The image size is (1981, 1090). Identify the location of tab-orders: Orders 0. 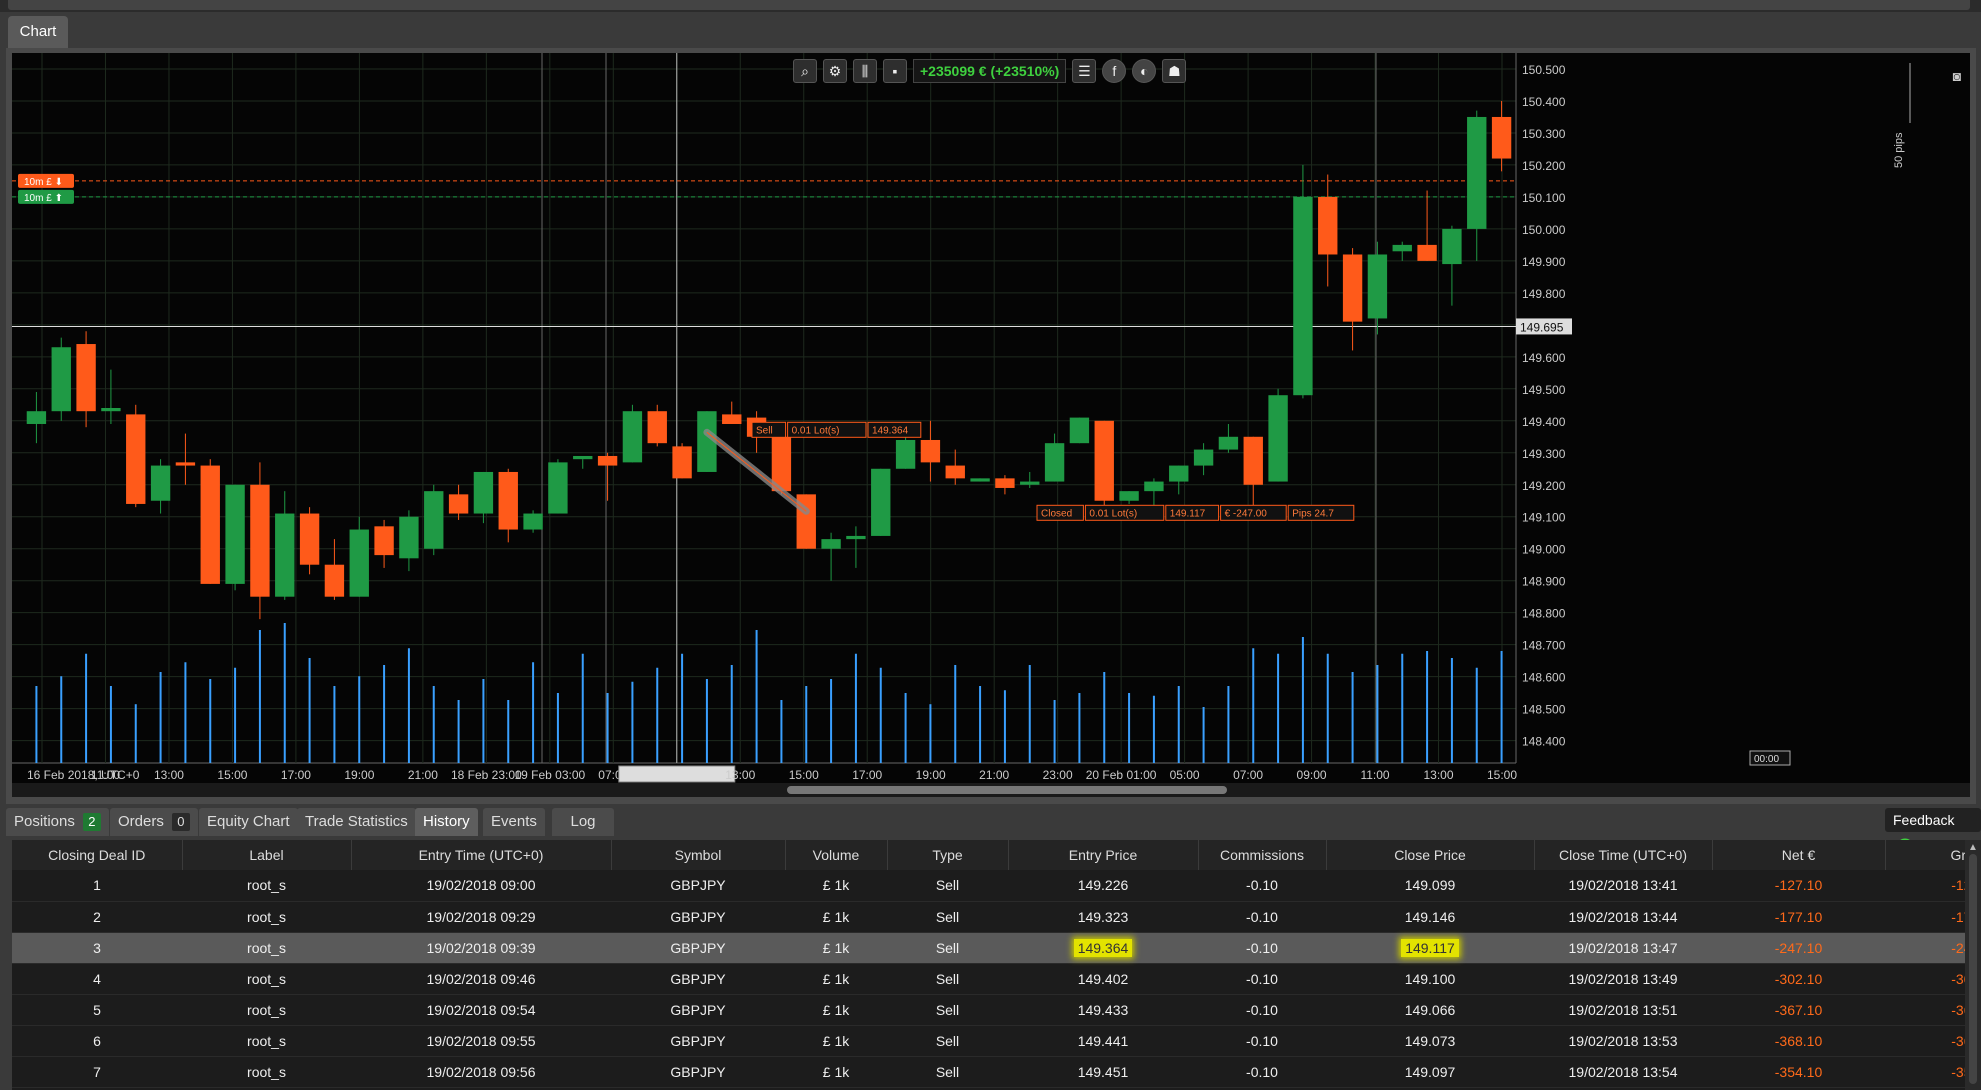
(154, 822).